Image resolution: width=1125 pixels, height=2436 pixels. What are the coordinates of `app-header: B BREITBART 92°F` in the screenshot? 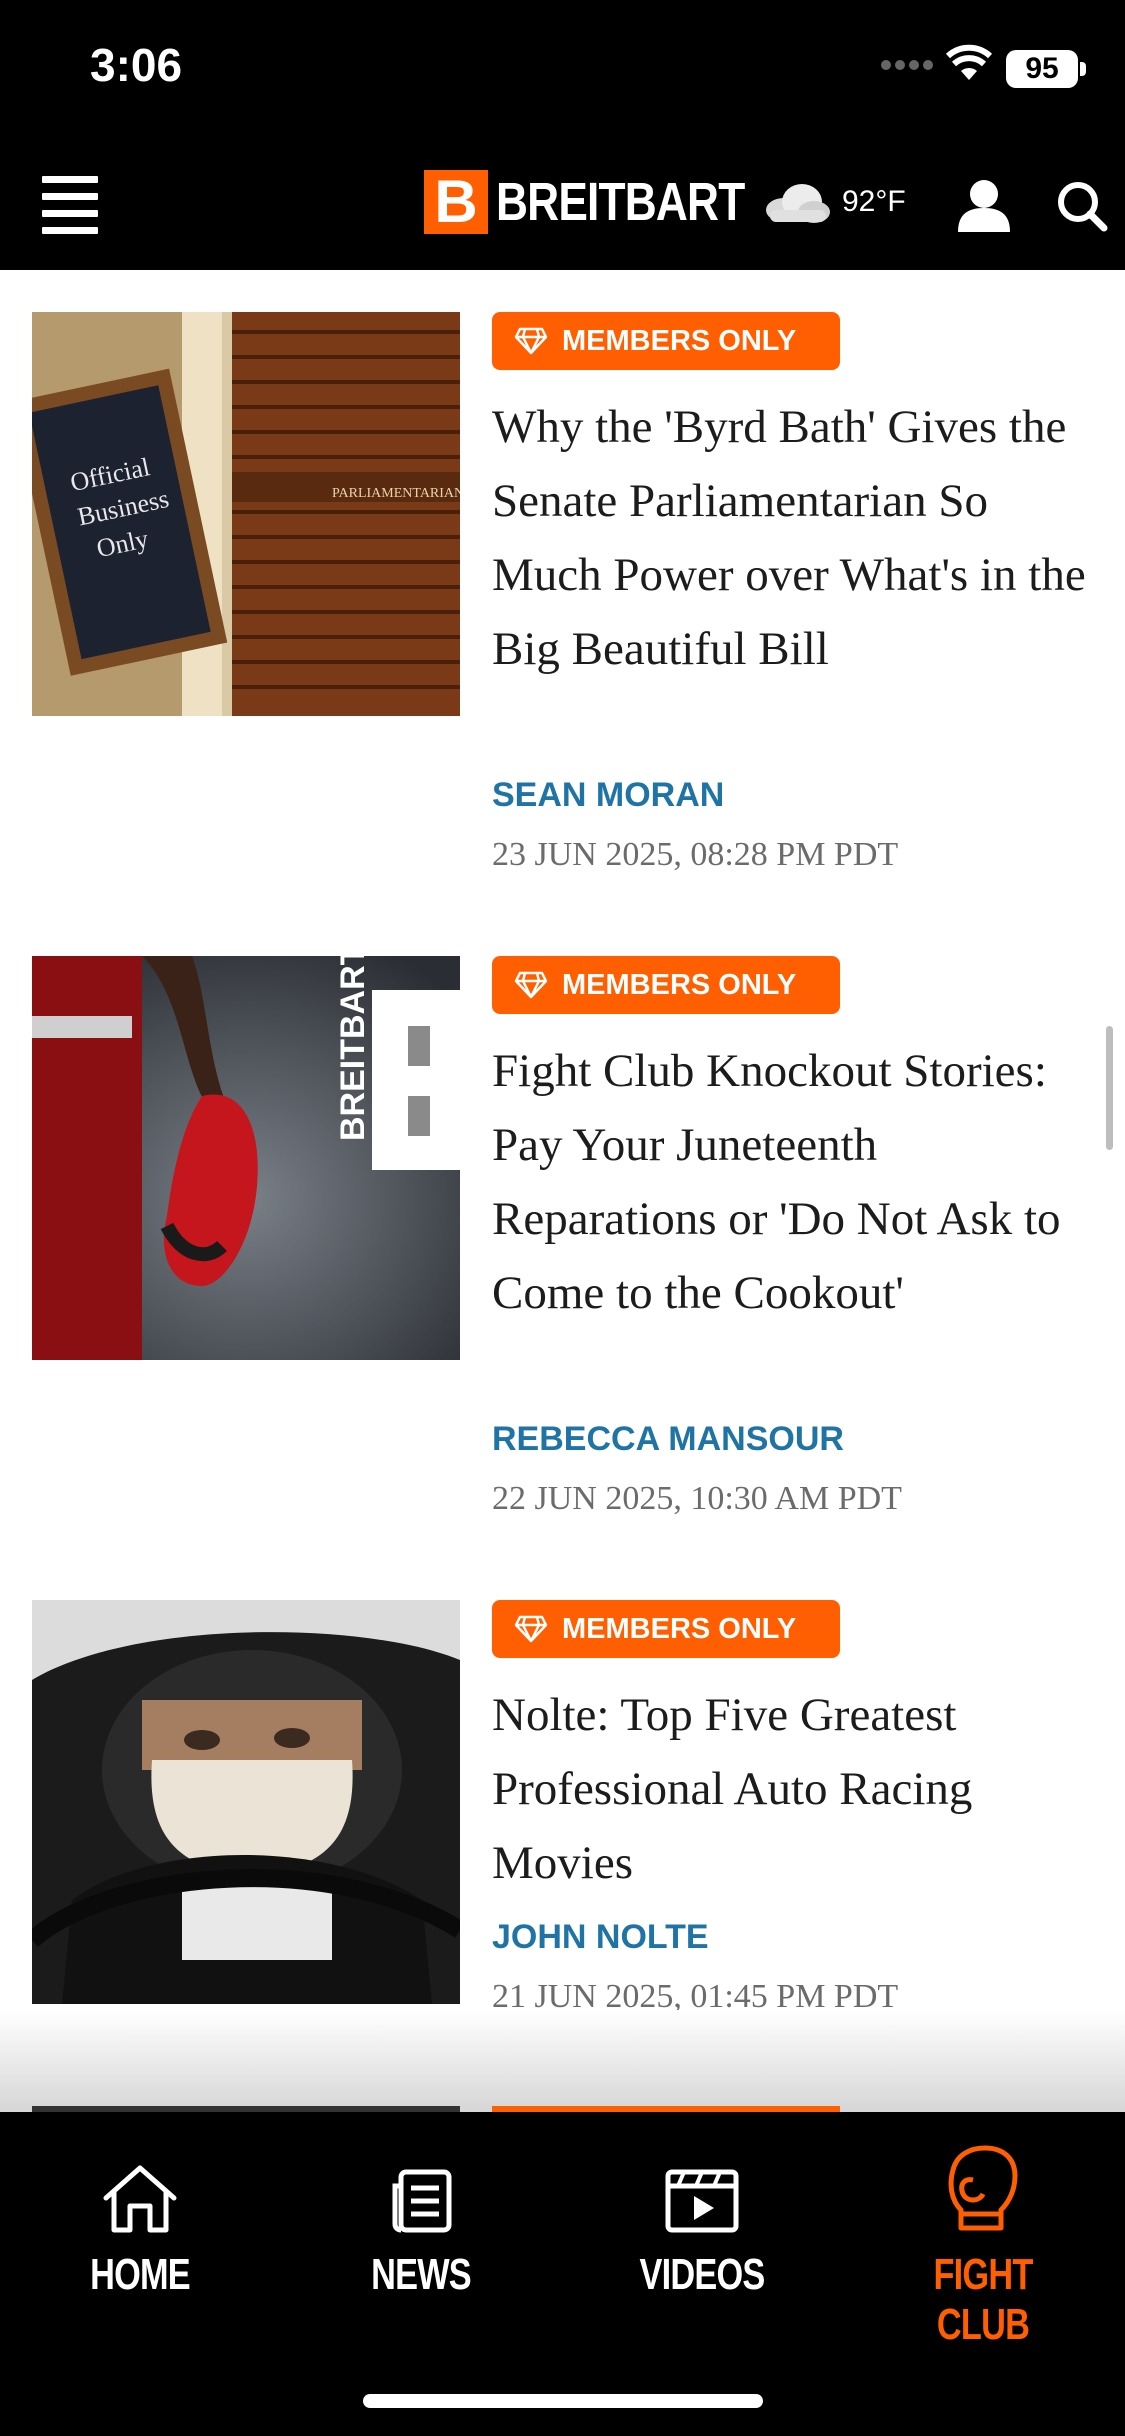 It's located at (562, 205).